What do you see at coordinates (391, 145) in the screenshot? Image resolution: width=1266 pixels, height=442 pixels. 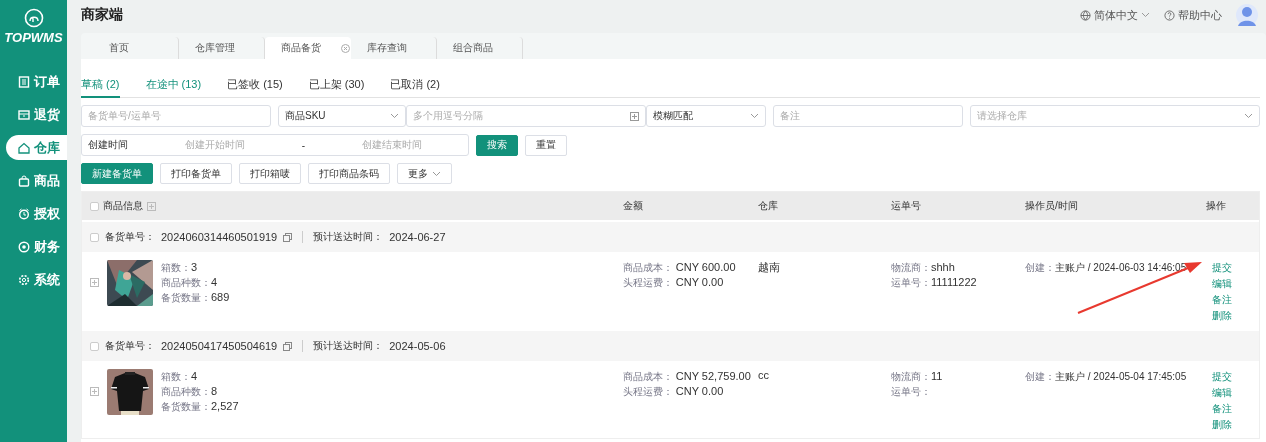 I see `end-date-input: 创建结束时间` at bounding box center [391, 145].